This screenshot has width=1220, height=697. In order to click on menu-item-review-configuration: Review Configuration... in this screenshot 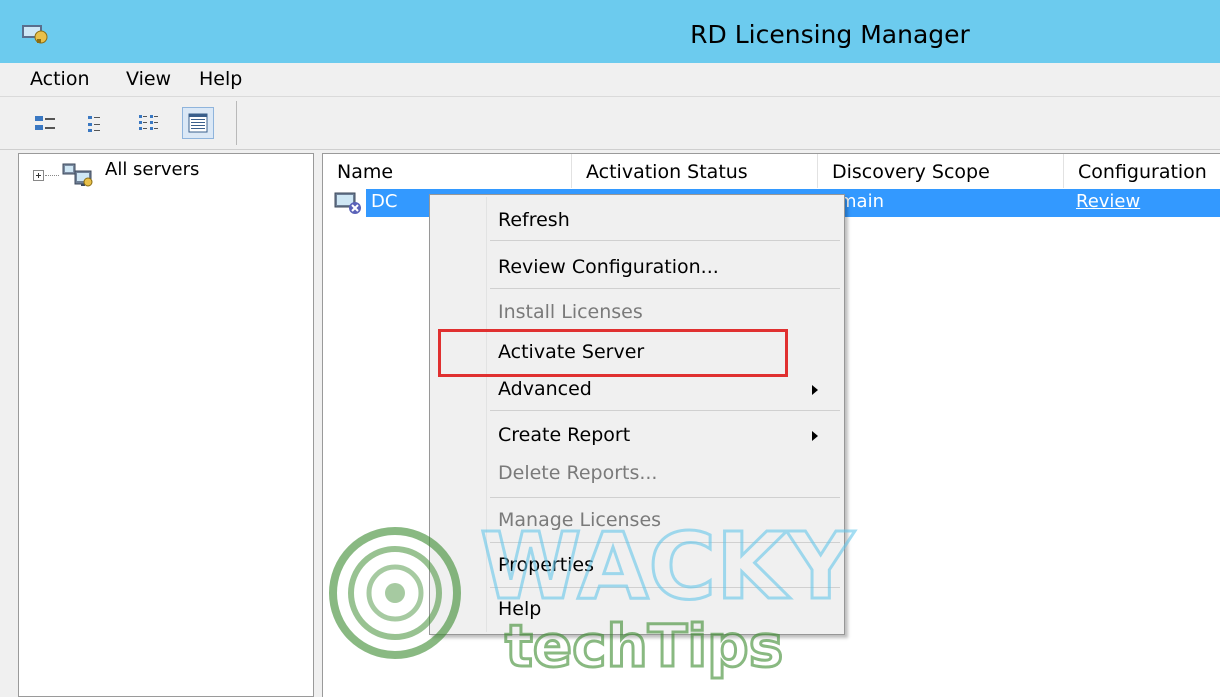, I will do `click(608, 267)`.